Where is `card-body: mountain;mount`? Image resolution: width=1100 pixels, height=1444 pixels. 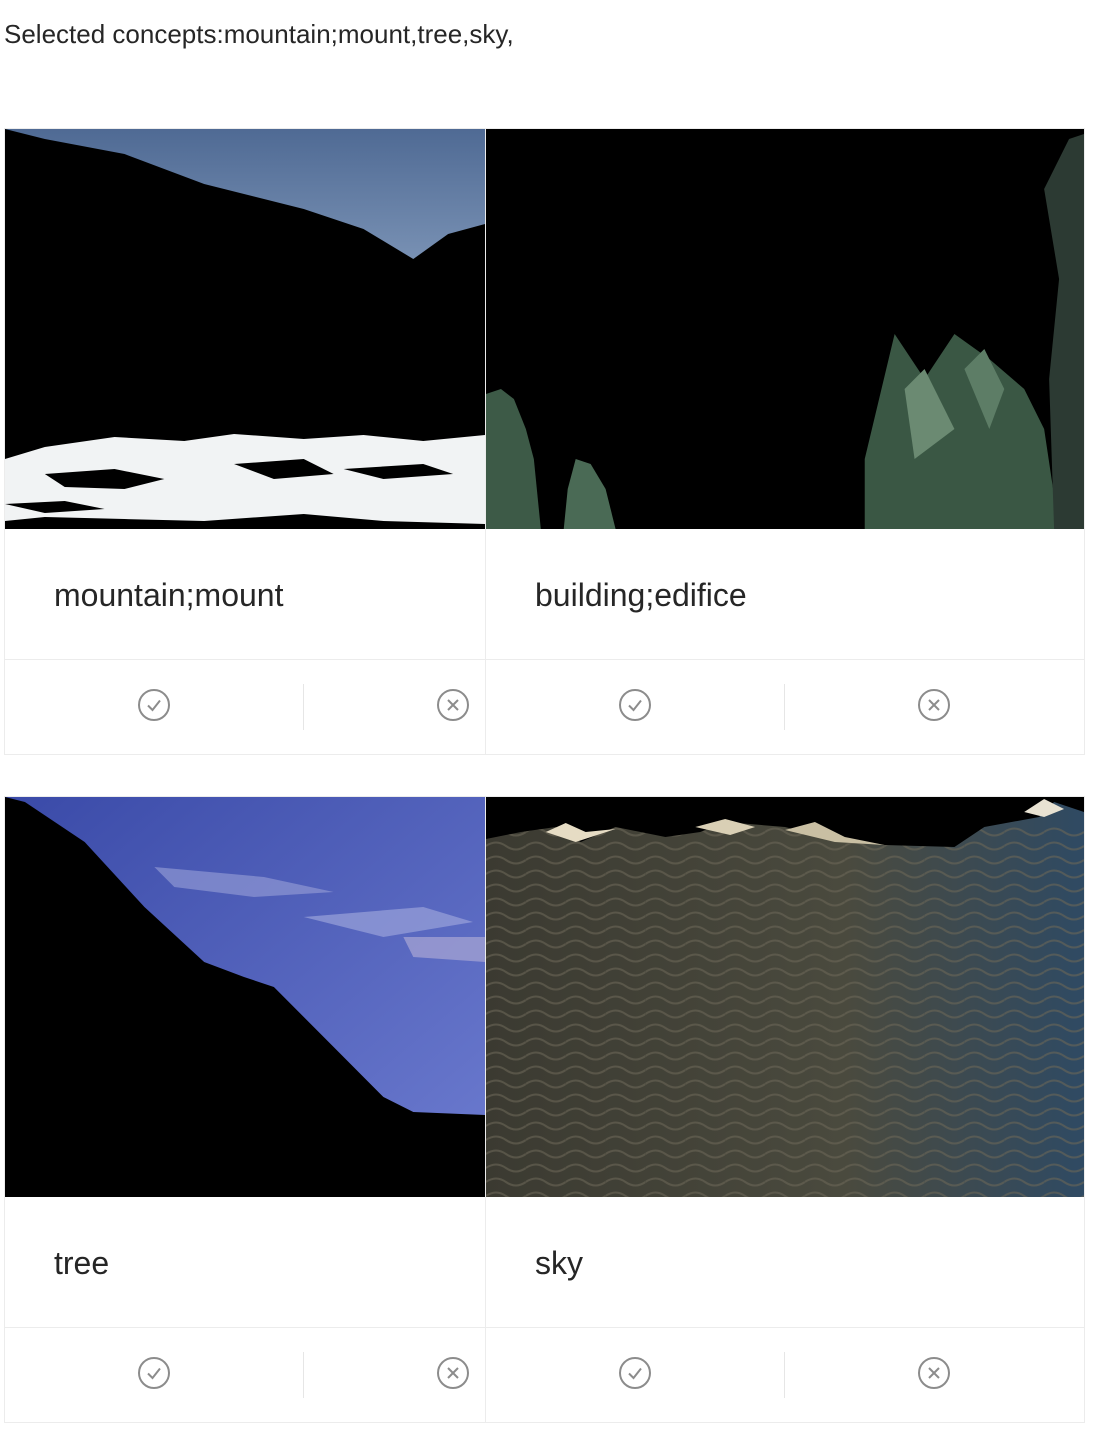 card-body: mountain;mount is located at coordinates (245, 594).